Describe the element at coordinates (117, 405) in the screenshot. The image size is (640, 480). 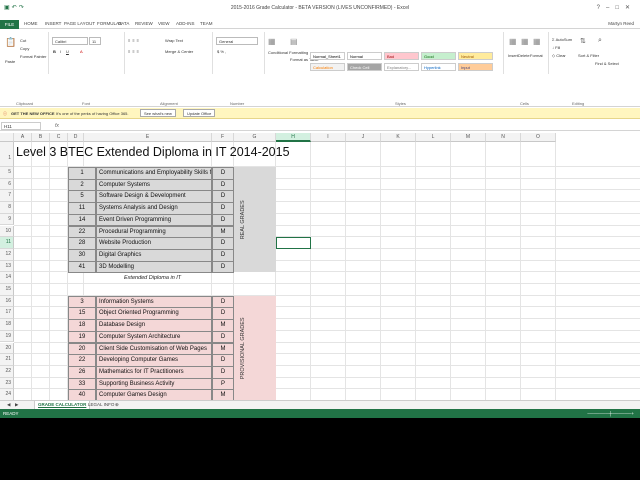
I see `add-sheet-icon: ⊕` at that location.